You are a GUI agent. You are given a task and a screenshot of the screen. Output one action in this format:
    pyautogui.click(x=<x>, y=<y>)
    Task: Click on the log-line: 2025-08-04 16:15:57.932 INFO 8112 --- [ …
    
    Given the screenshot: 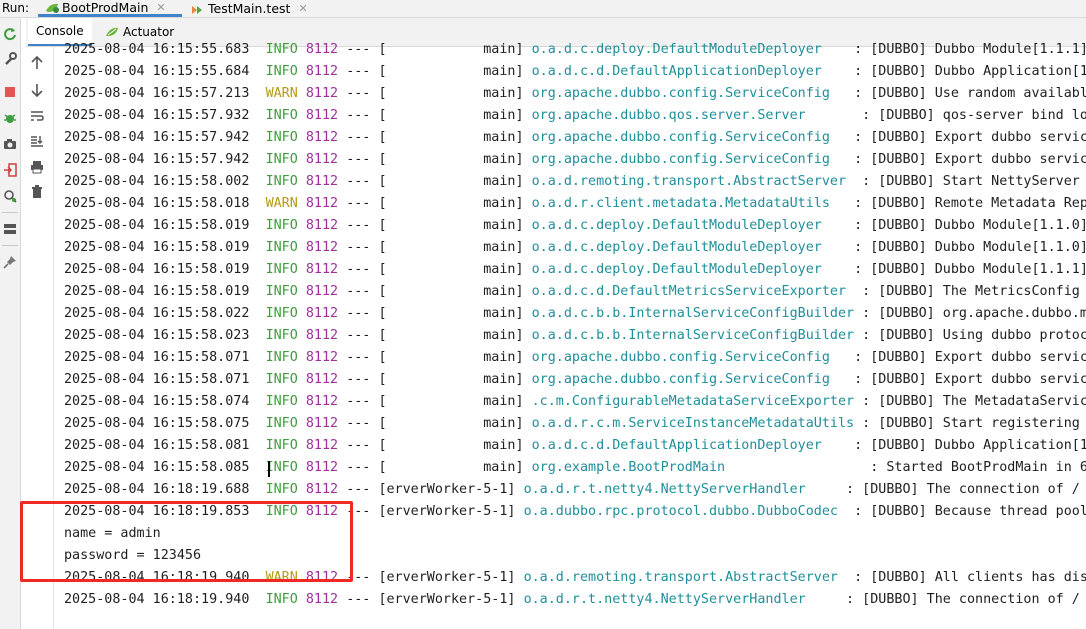 What is the action you would take?
    pyautogui.click(x=575, y=116)
    